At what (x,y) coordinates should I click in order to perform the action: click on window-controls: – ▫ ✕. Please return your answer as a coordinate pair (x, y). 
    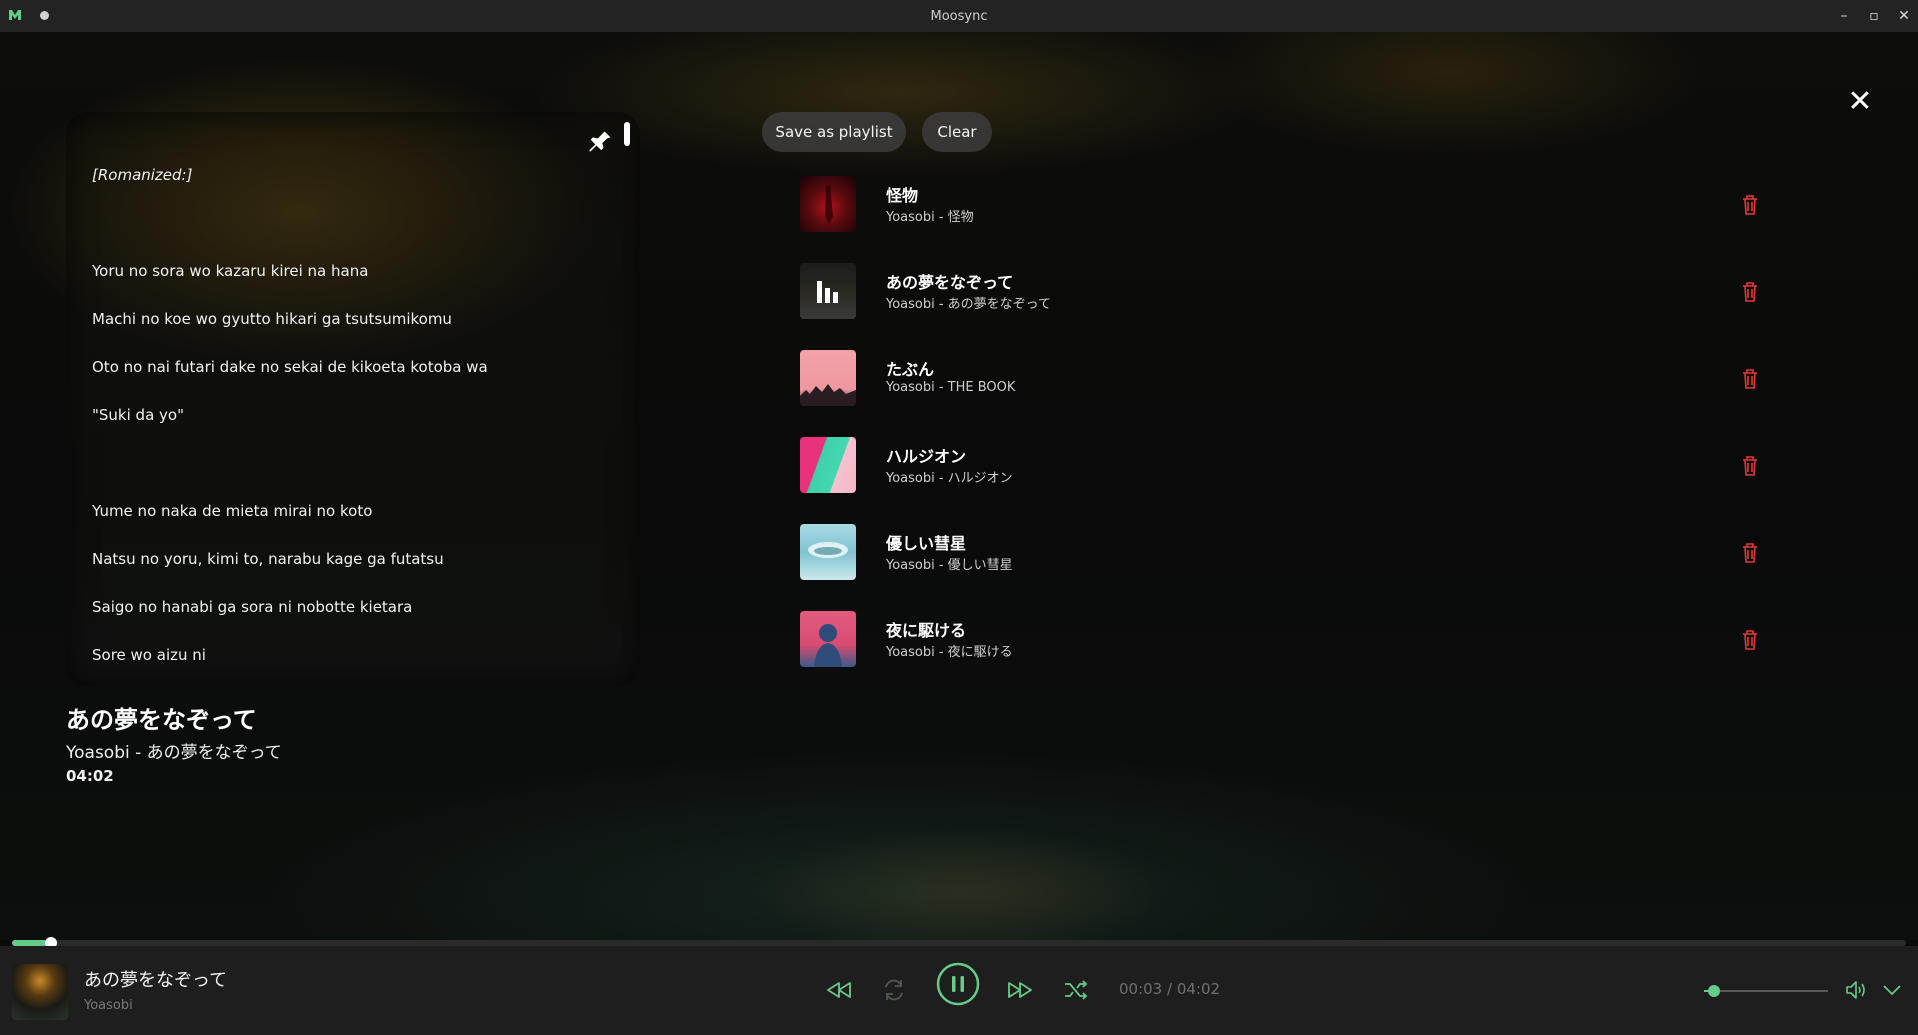
    Looking at the image, I should click on (1874, 16).